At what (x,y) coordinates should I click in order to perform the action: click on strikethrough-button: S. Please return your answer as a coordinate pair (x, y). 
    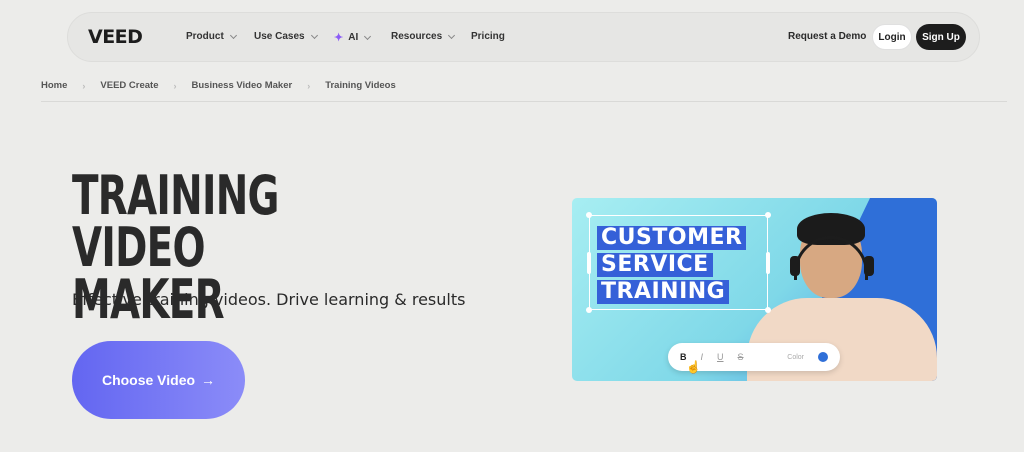
    Looking at the image, I should click on (741, 357).